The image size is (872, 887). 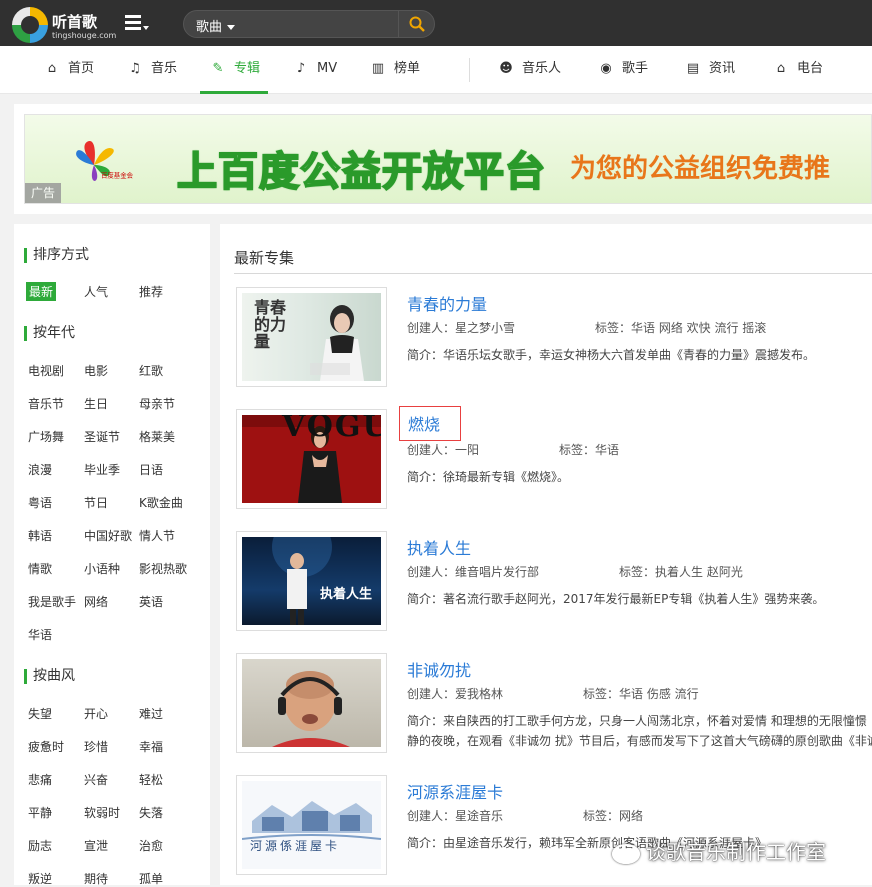 What do you see at coordinates (152, 70) in the screenshot?
I see `nav-music: ♫ 音乐` at bounding box center [152, 70].